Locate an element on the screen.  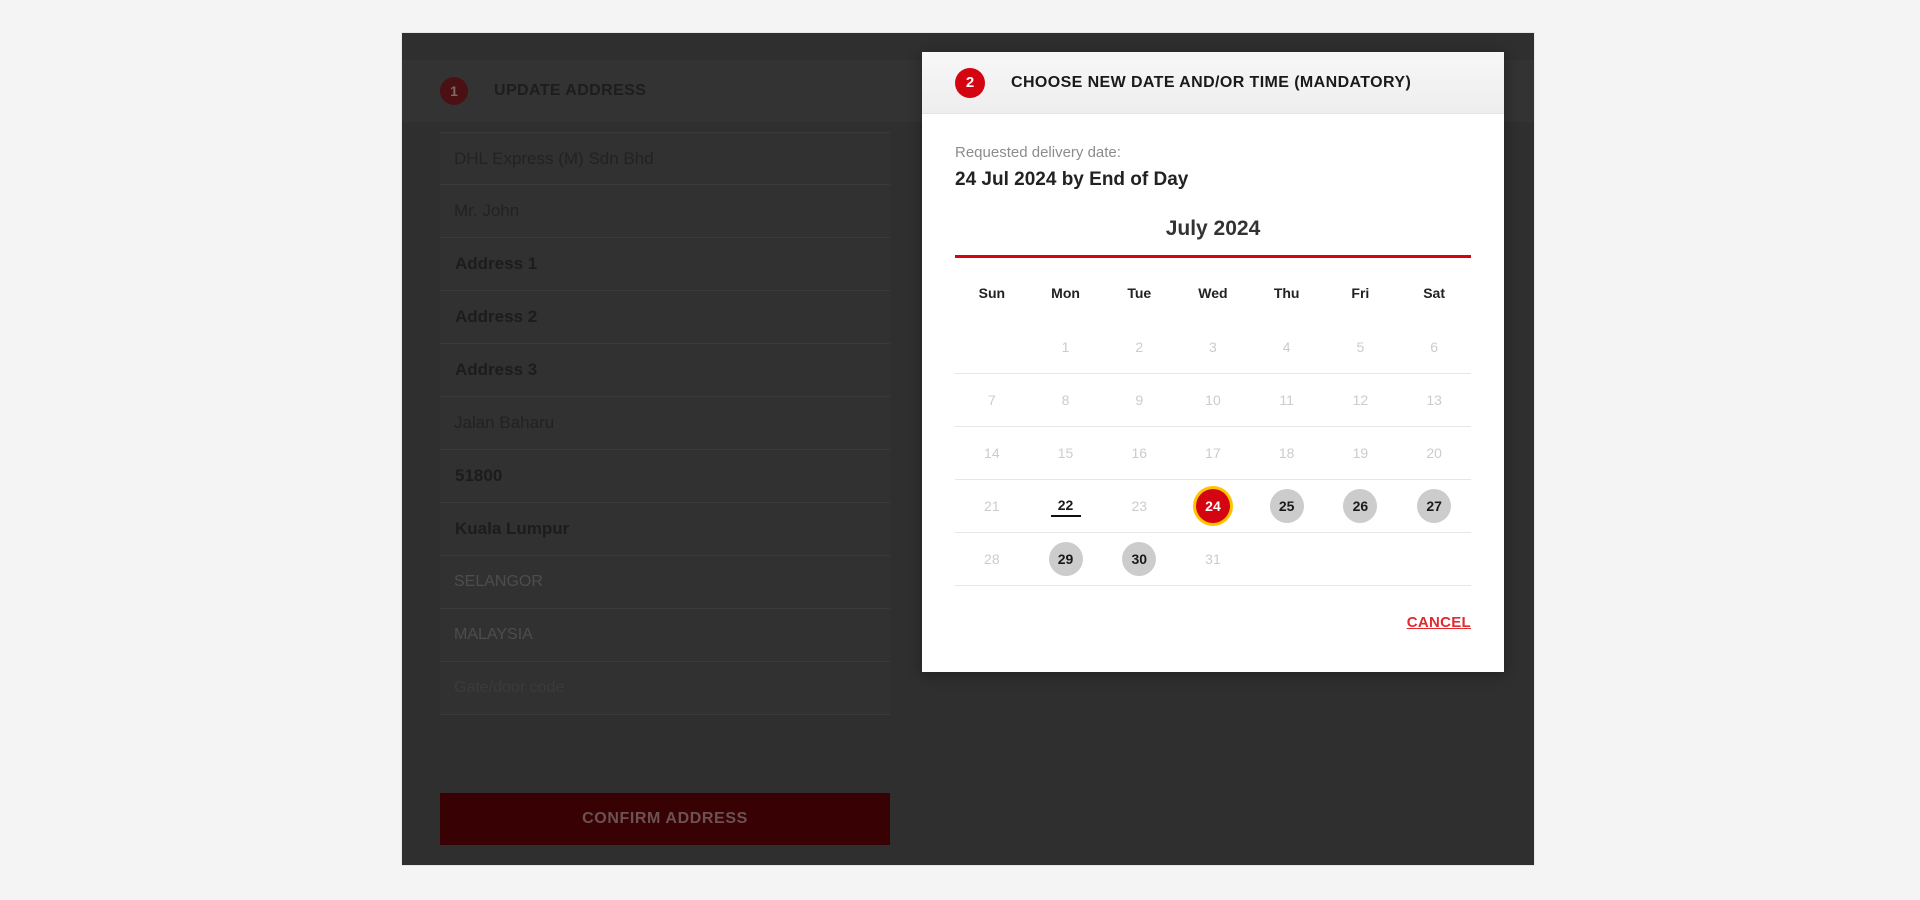
address-field-value-5: Jalan Baharu is located at coordinates (504, 422).